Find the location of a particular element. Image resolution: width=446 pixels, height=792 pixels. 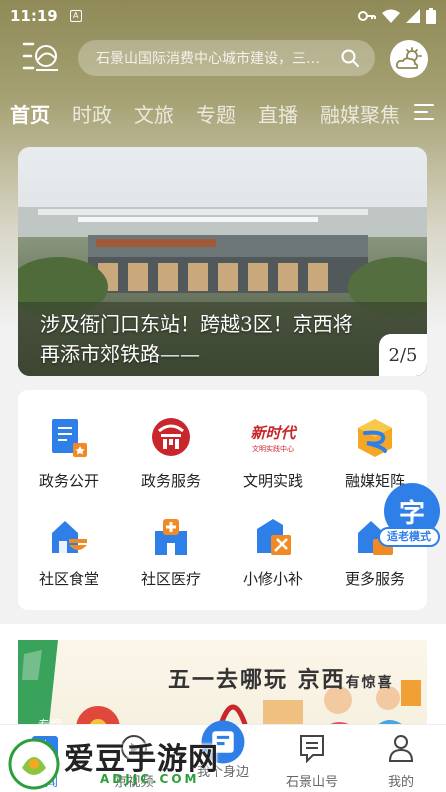

key-icon is located at coordinates (367, 16).